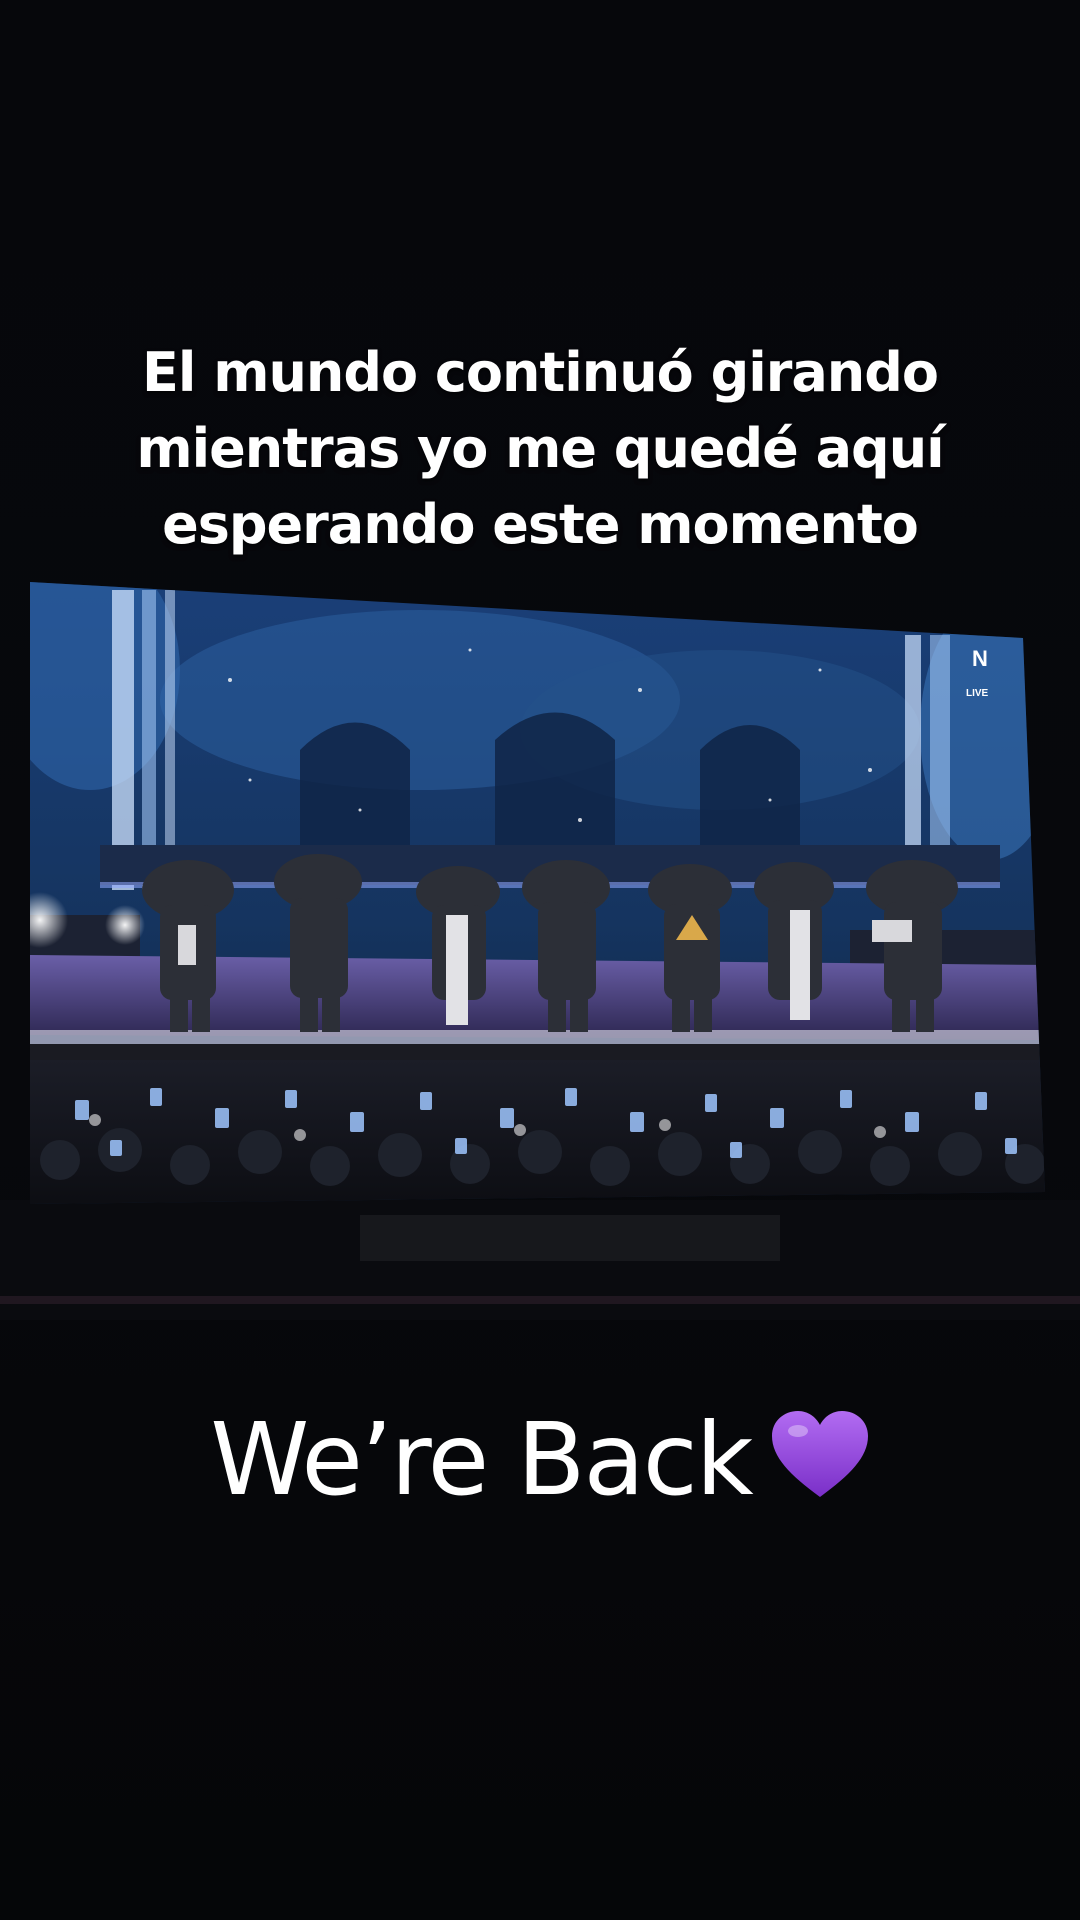 The image size is (1080, 1920). What do you see at coordinates (537, 1053) in the screenshot?
I see `stage-base` at bounding box center [537, 1053].